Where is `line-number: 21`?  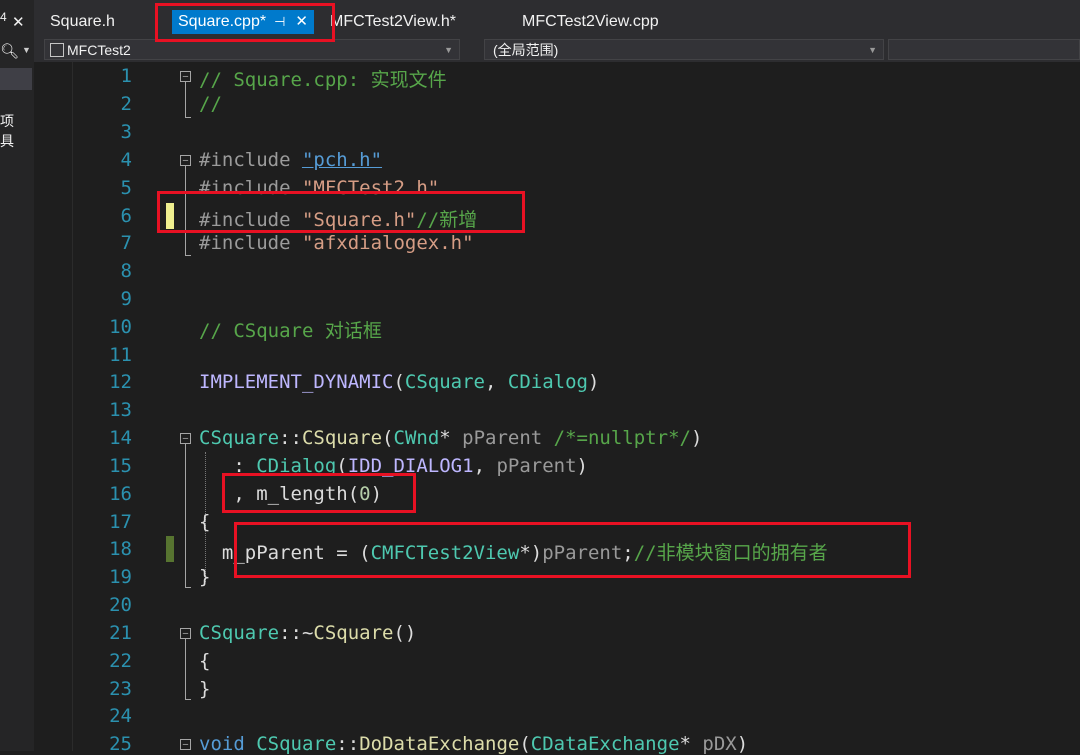
line-number: 21 is located at coordinates (120, 633).